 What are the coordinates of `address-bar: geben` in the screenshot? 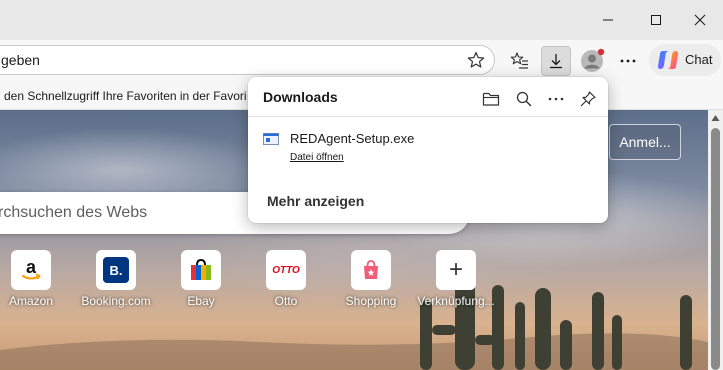 It's located at (247, 60).